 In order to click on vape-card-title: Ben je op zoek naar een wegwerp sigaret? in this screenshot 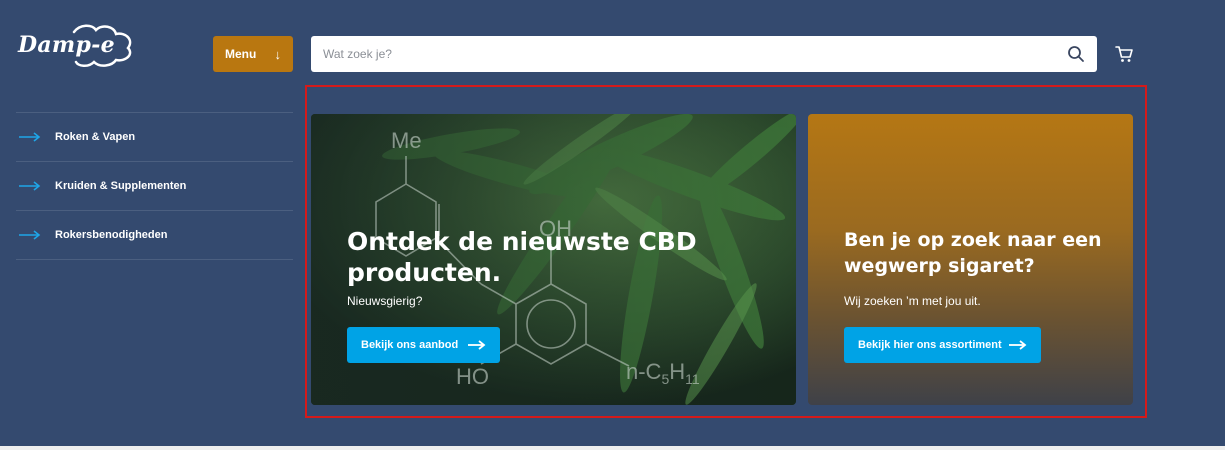, I will do `click(973, 253)`.